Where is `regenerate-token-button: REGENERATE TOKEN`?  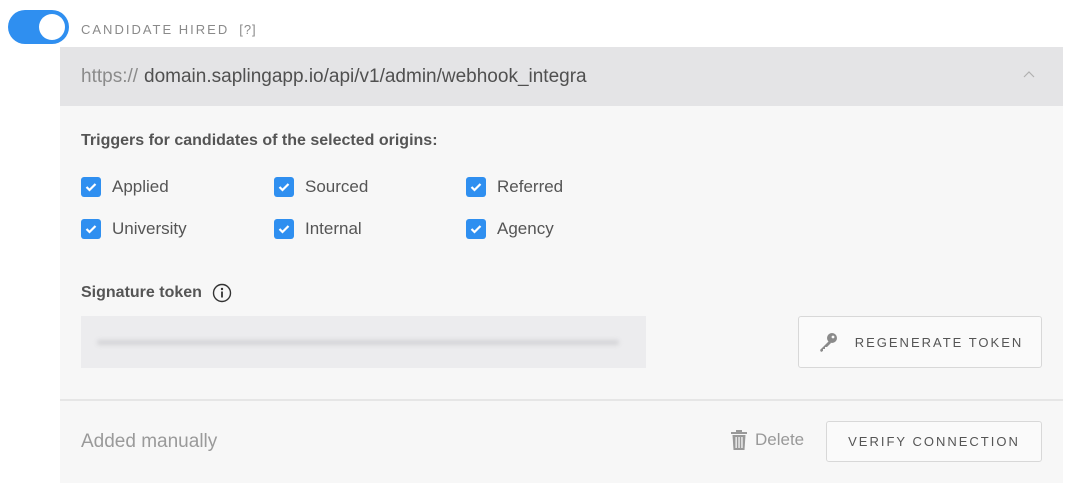 regenerate-token-button: REGENERATE TOKEN is located at coordinates (920, 342).